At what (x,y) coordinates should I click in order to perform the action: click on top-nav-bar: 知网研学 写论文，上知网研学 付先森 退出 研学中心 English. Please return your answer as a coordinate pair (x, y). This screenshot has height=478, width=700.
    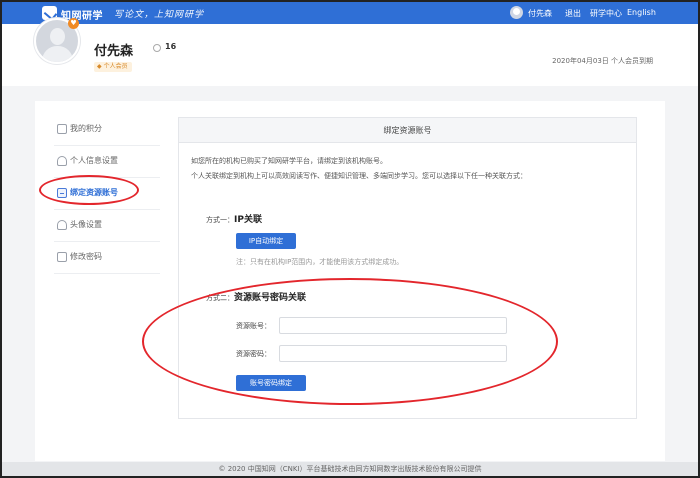
    Looking at the image, I should click on (350, 13).